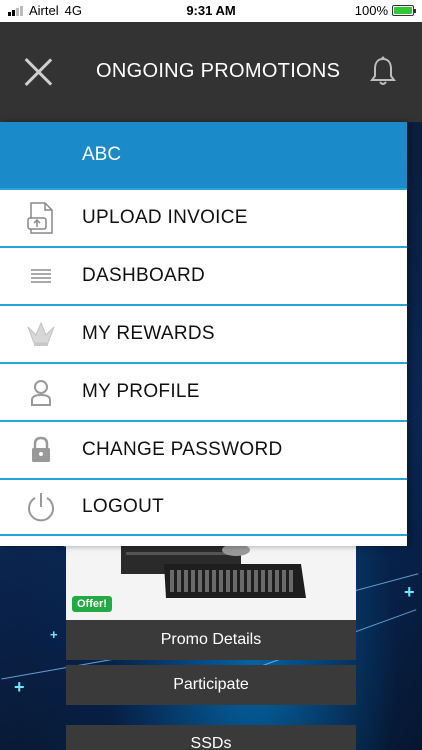 Image resolution: width=422 pixels, height=750 pixels. Describe the element at coordinates (383, 72) in the screenshot. I see `bell-icon` at that location.